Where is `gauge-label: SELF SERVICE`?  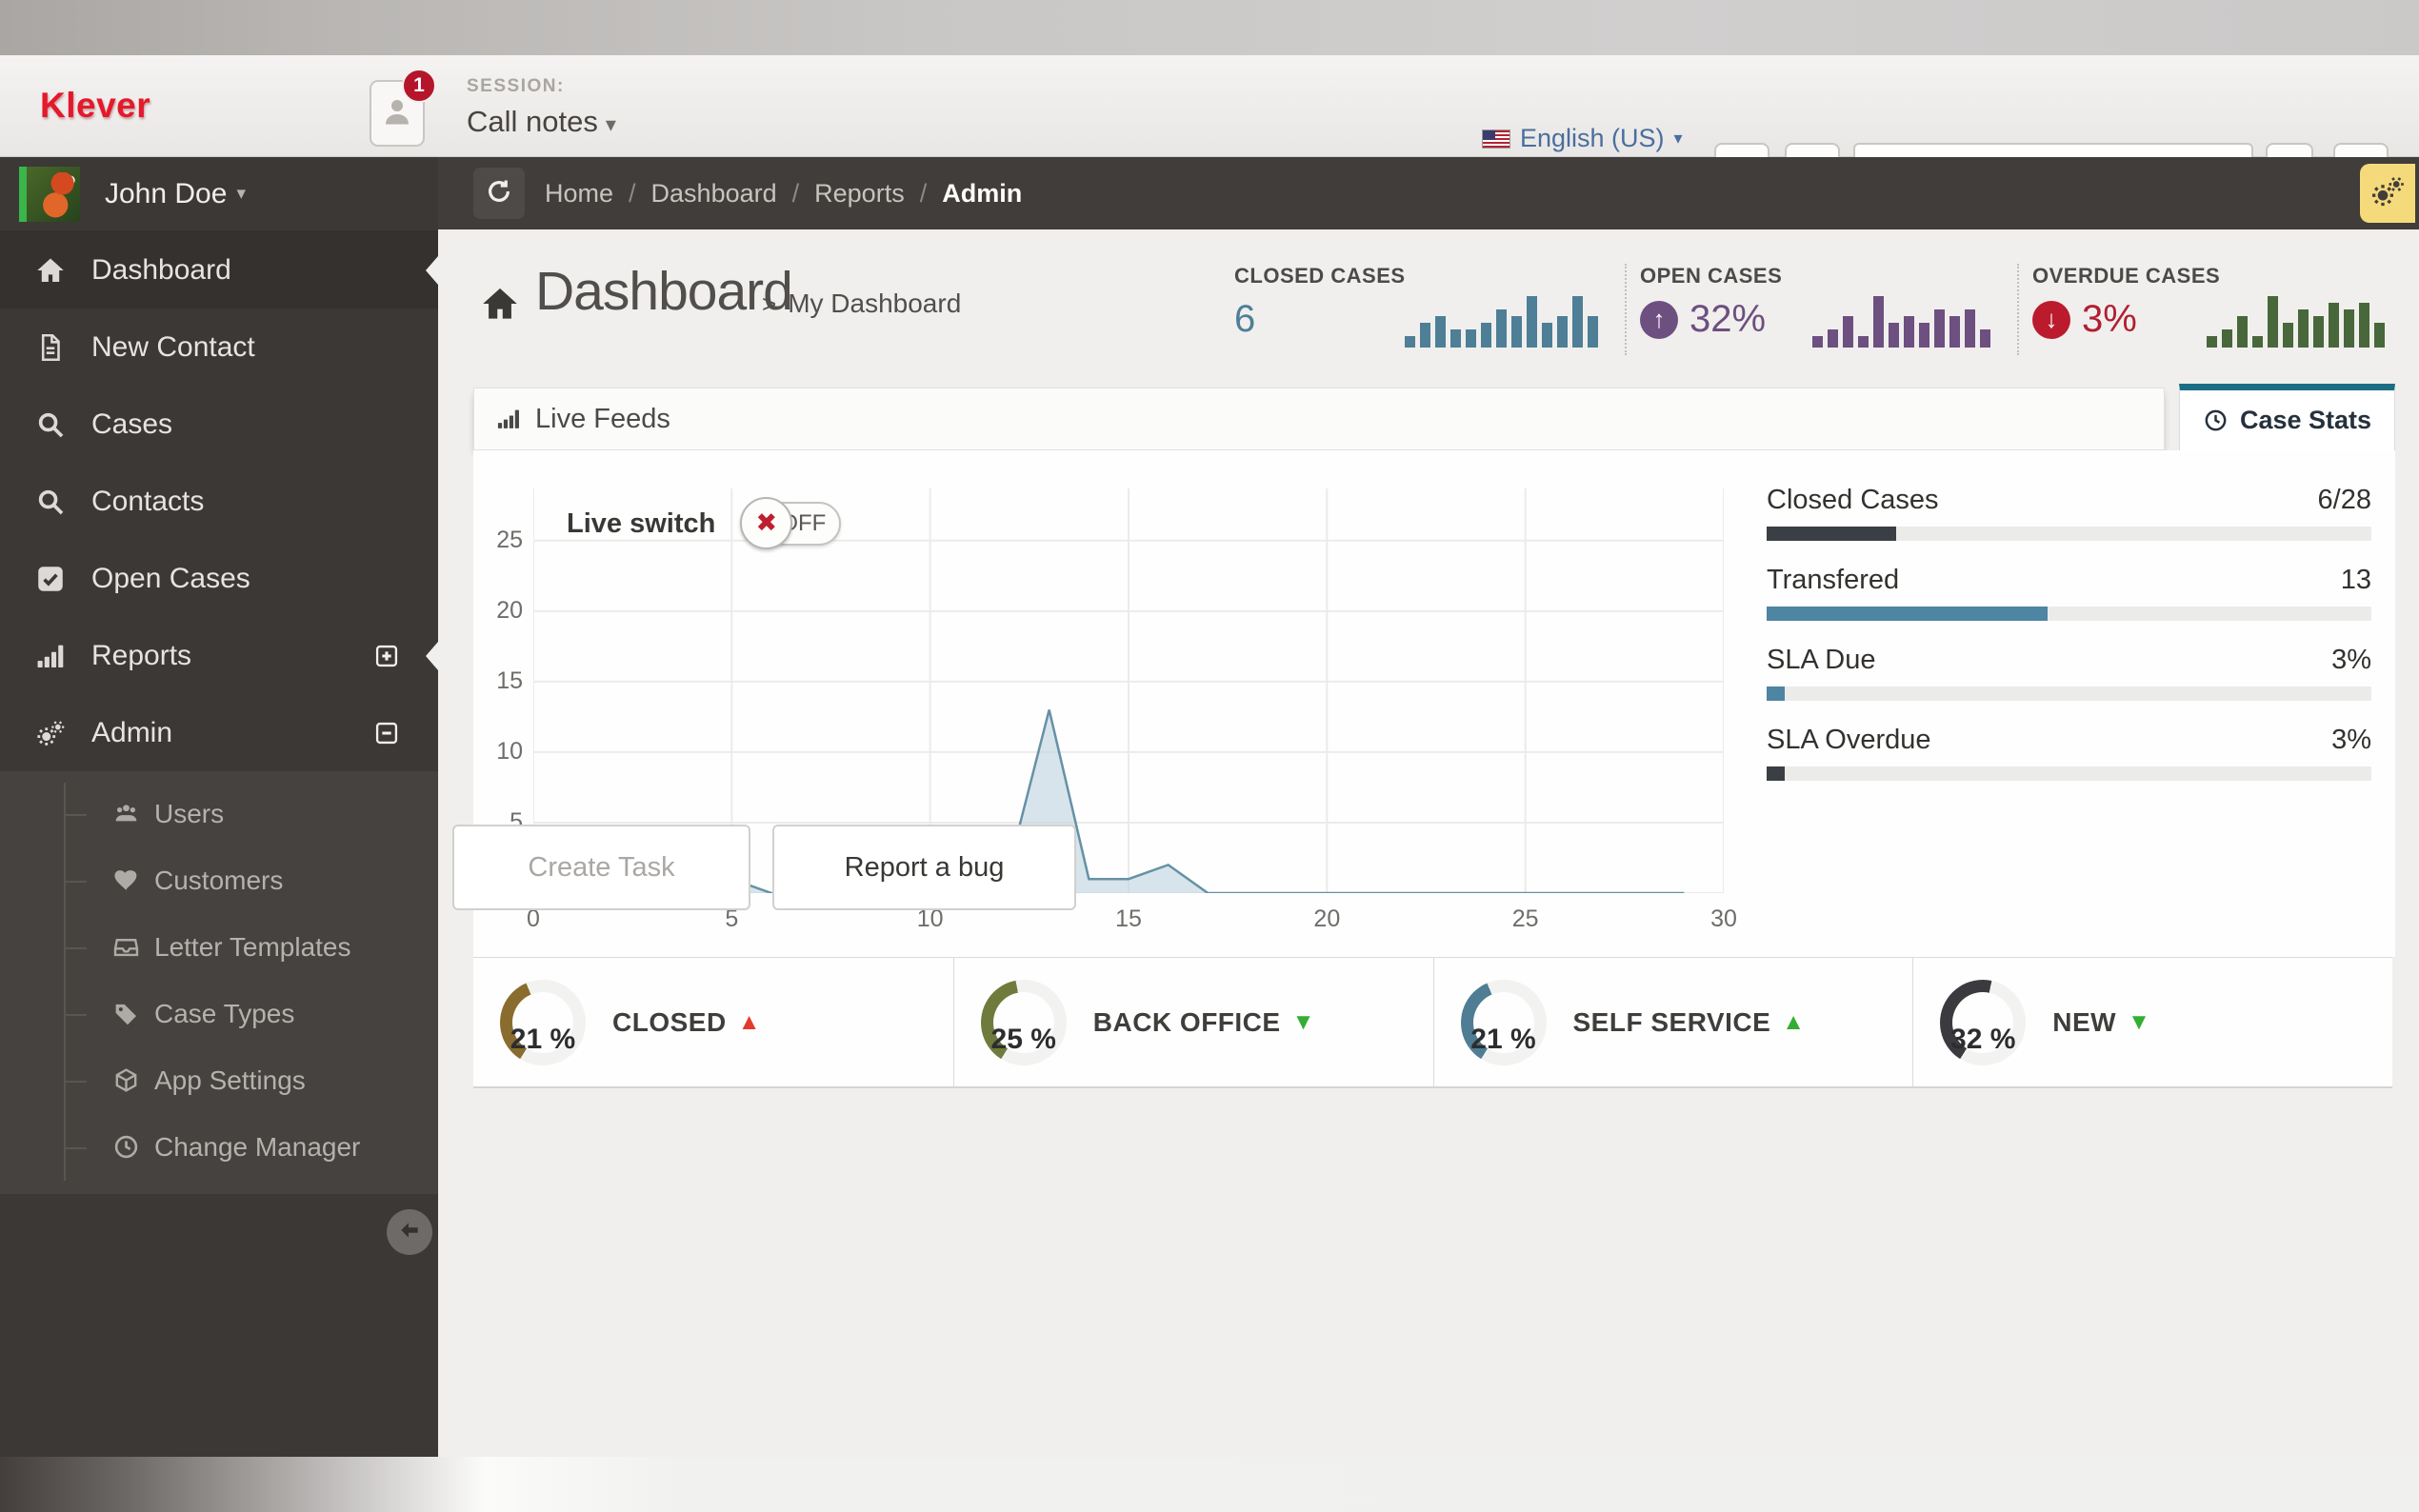 gauge-label: SELF SERVICE is located at coordinates (1671, 1021).